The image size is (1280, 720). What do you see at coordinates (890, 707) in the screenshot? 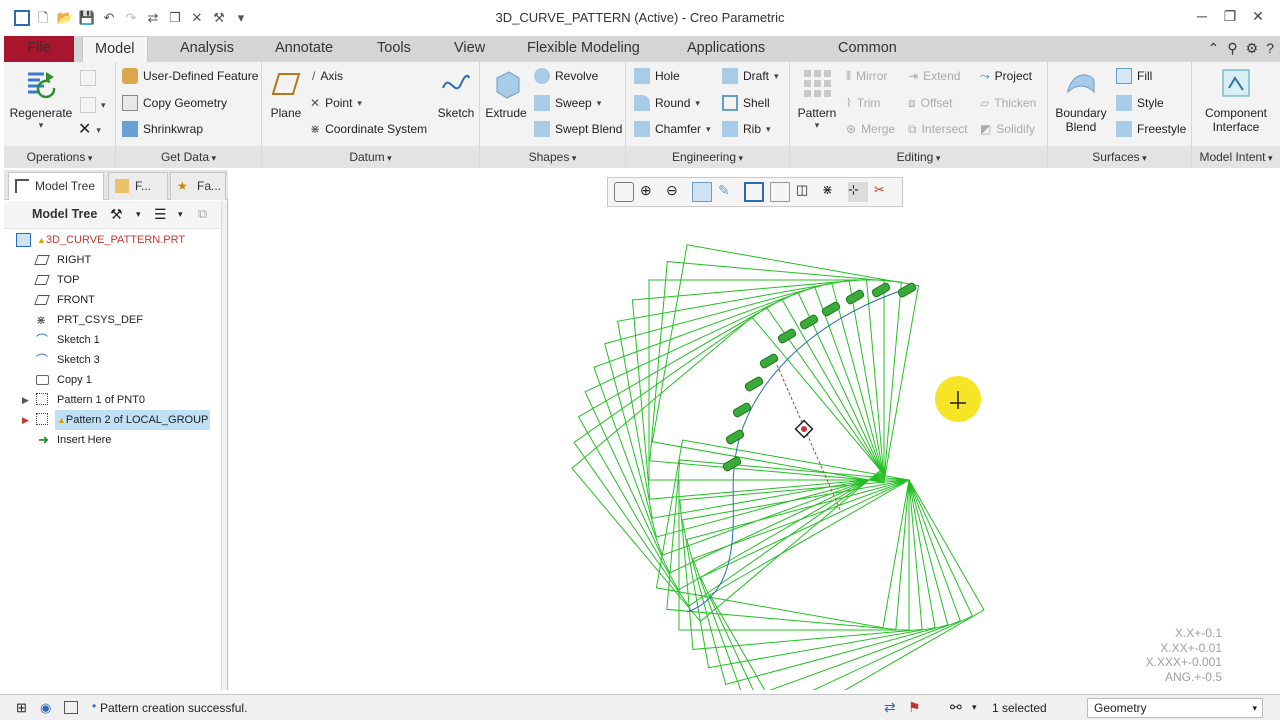
I see `regen-status-icon: ⇄` at bounding box center [890, 707].